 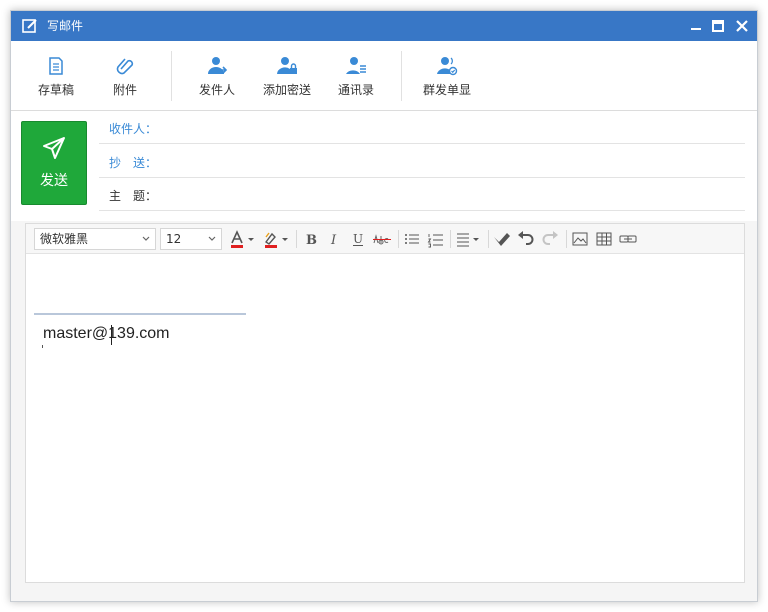 I want to click on minimize-button, so click(x=696, y=26).